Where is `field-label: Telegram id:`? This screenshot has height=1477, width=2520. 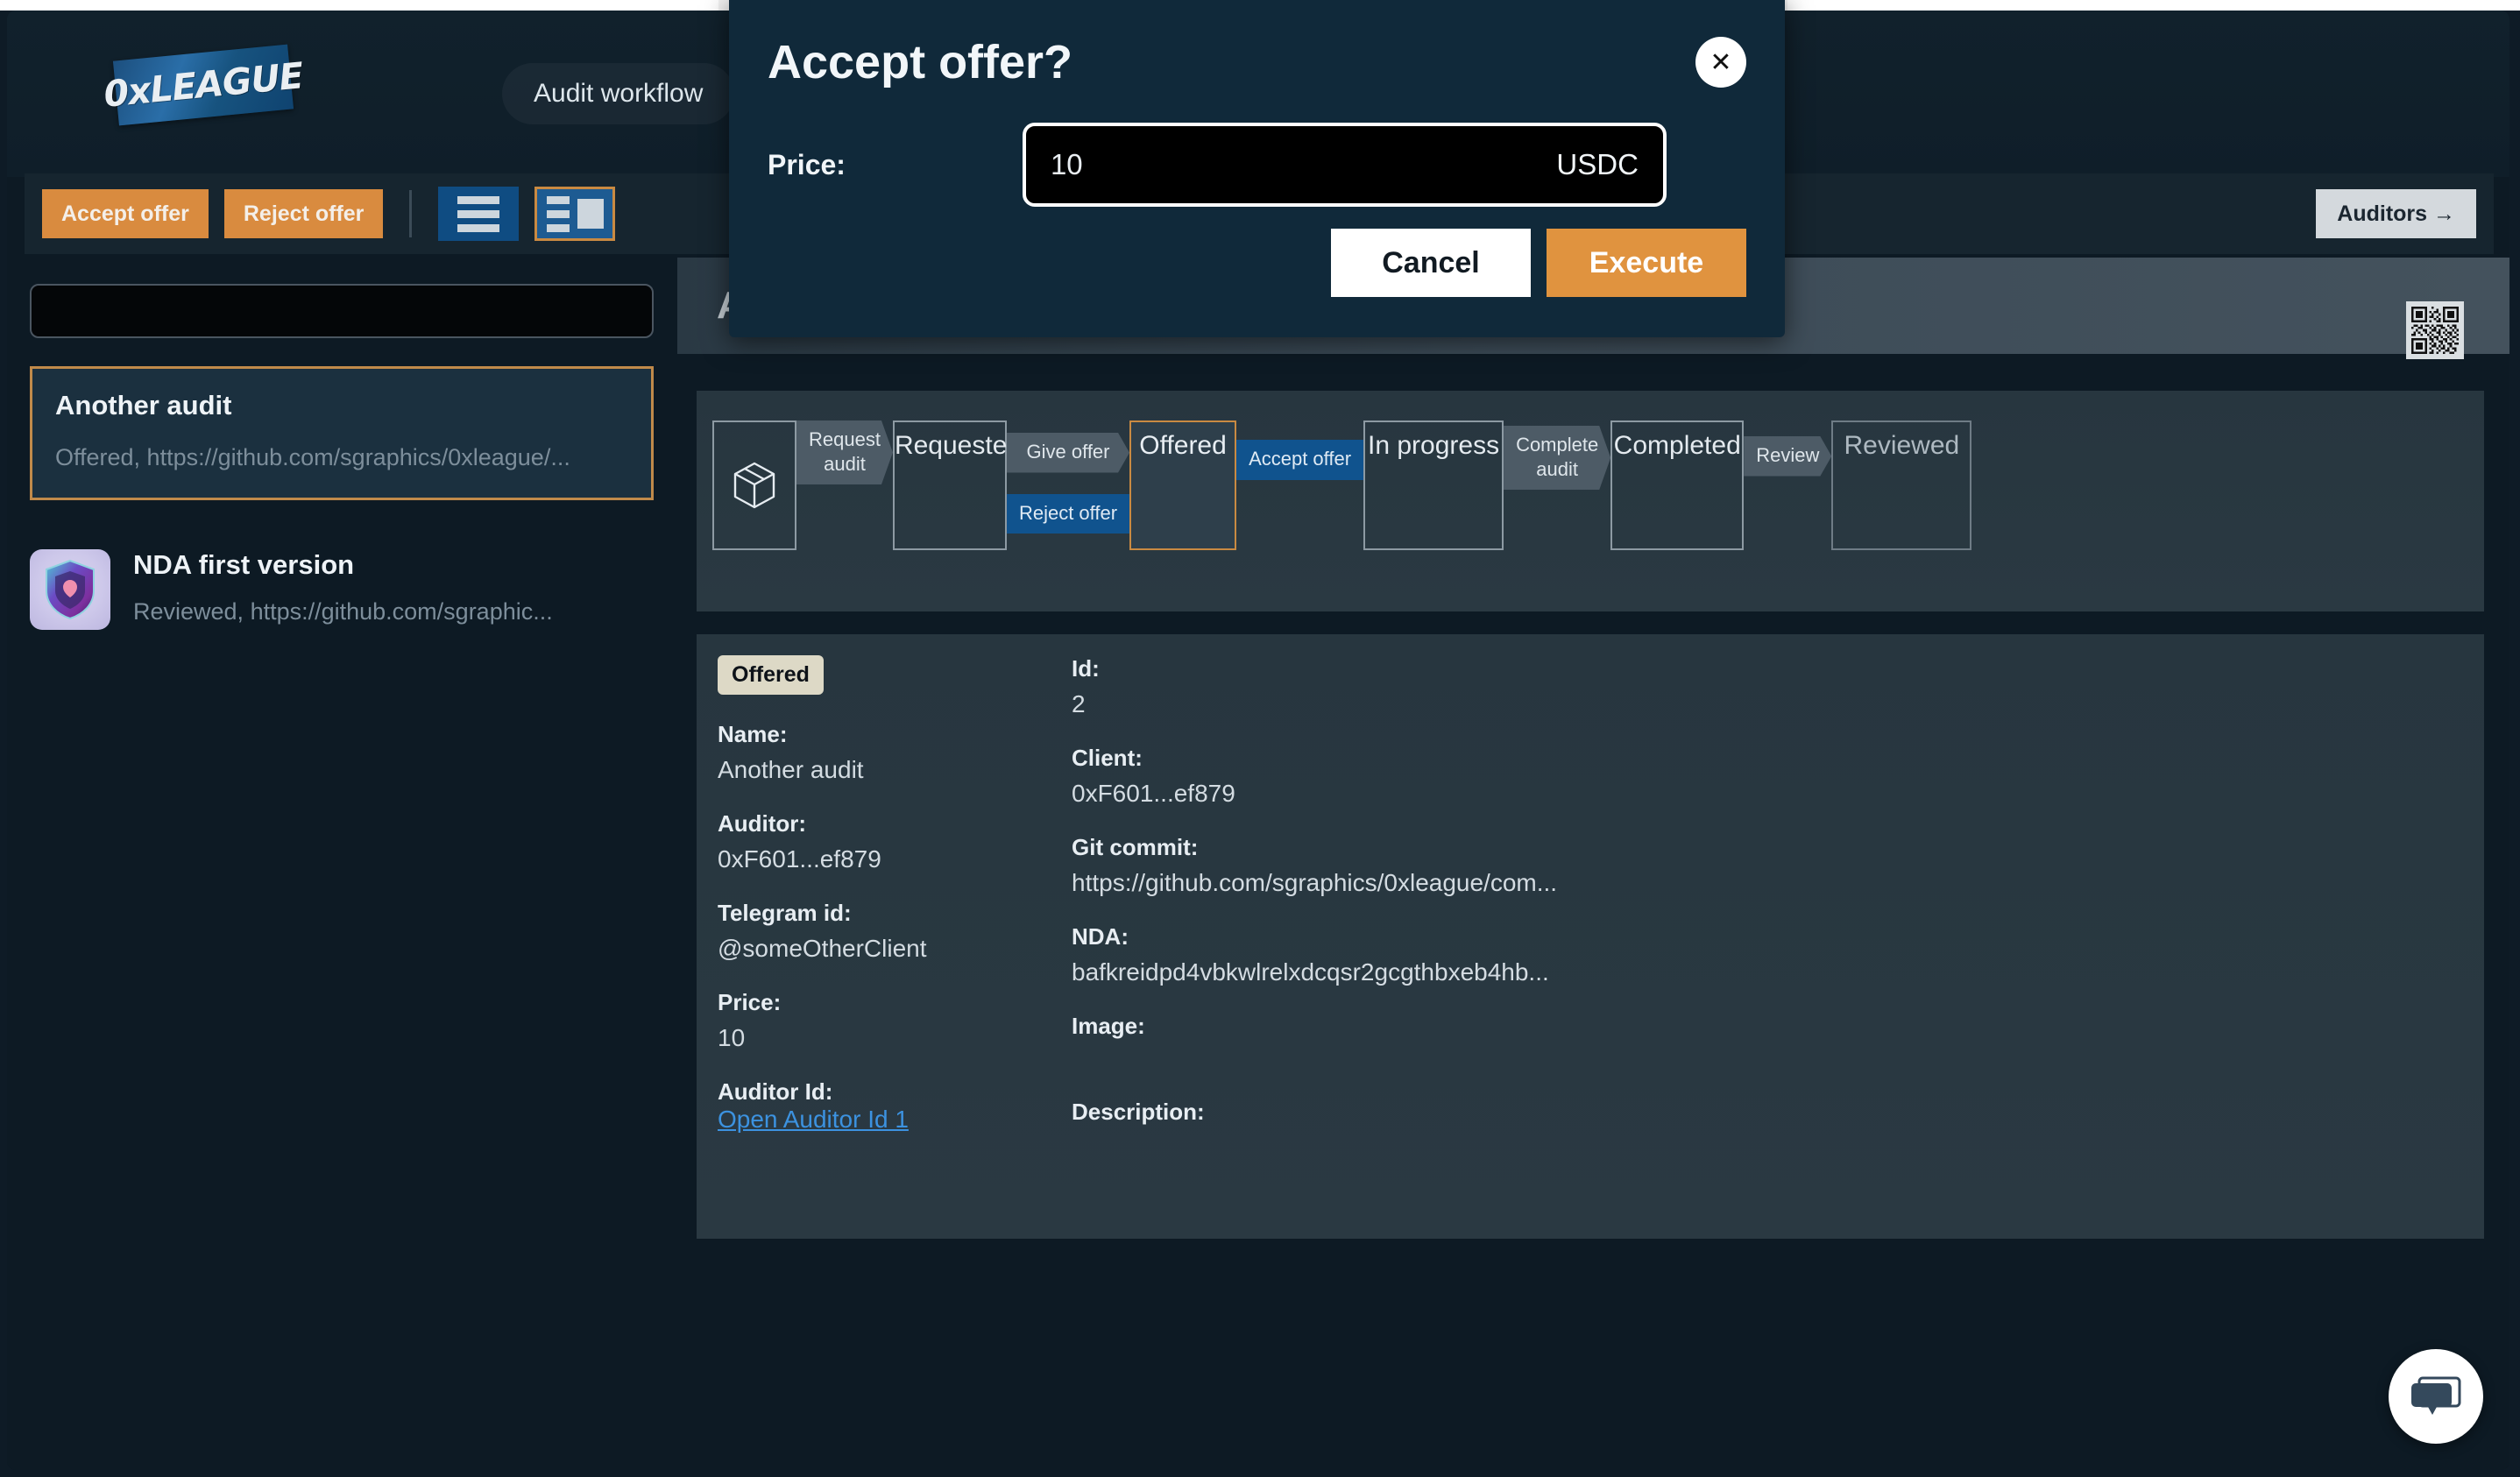
field-label: Telegram id: is located at coordinates (785, 913).